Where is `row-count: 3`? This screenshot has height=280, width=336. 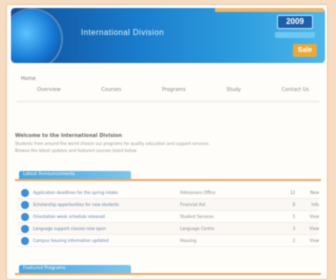 row-count: 3 is located at coordinates (294, 228).